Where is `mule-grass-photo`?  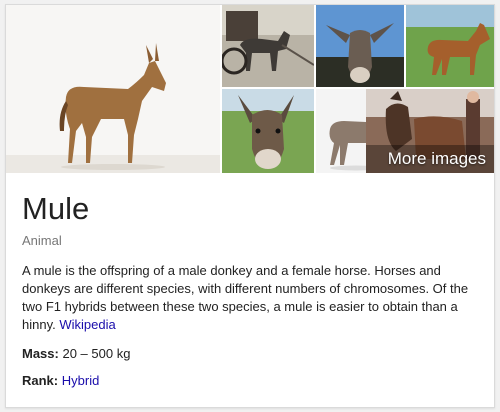 mule-grass-photo is located at coordinates (450, 46).